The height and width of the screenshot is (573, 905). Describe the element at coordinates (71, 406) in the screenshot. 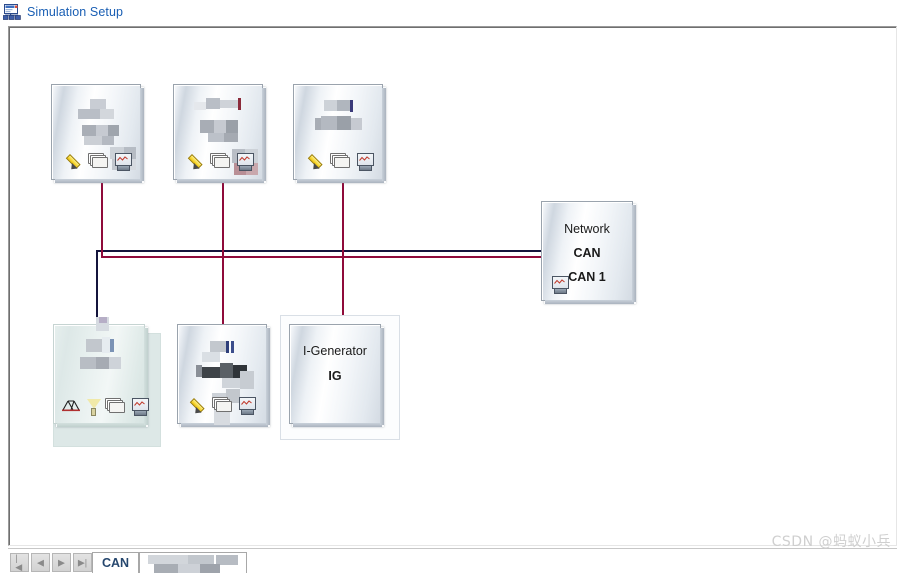

I see `bridge-icon` at that location.